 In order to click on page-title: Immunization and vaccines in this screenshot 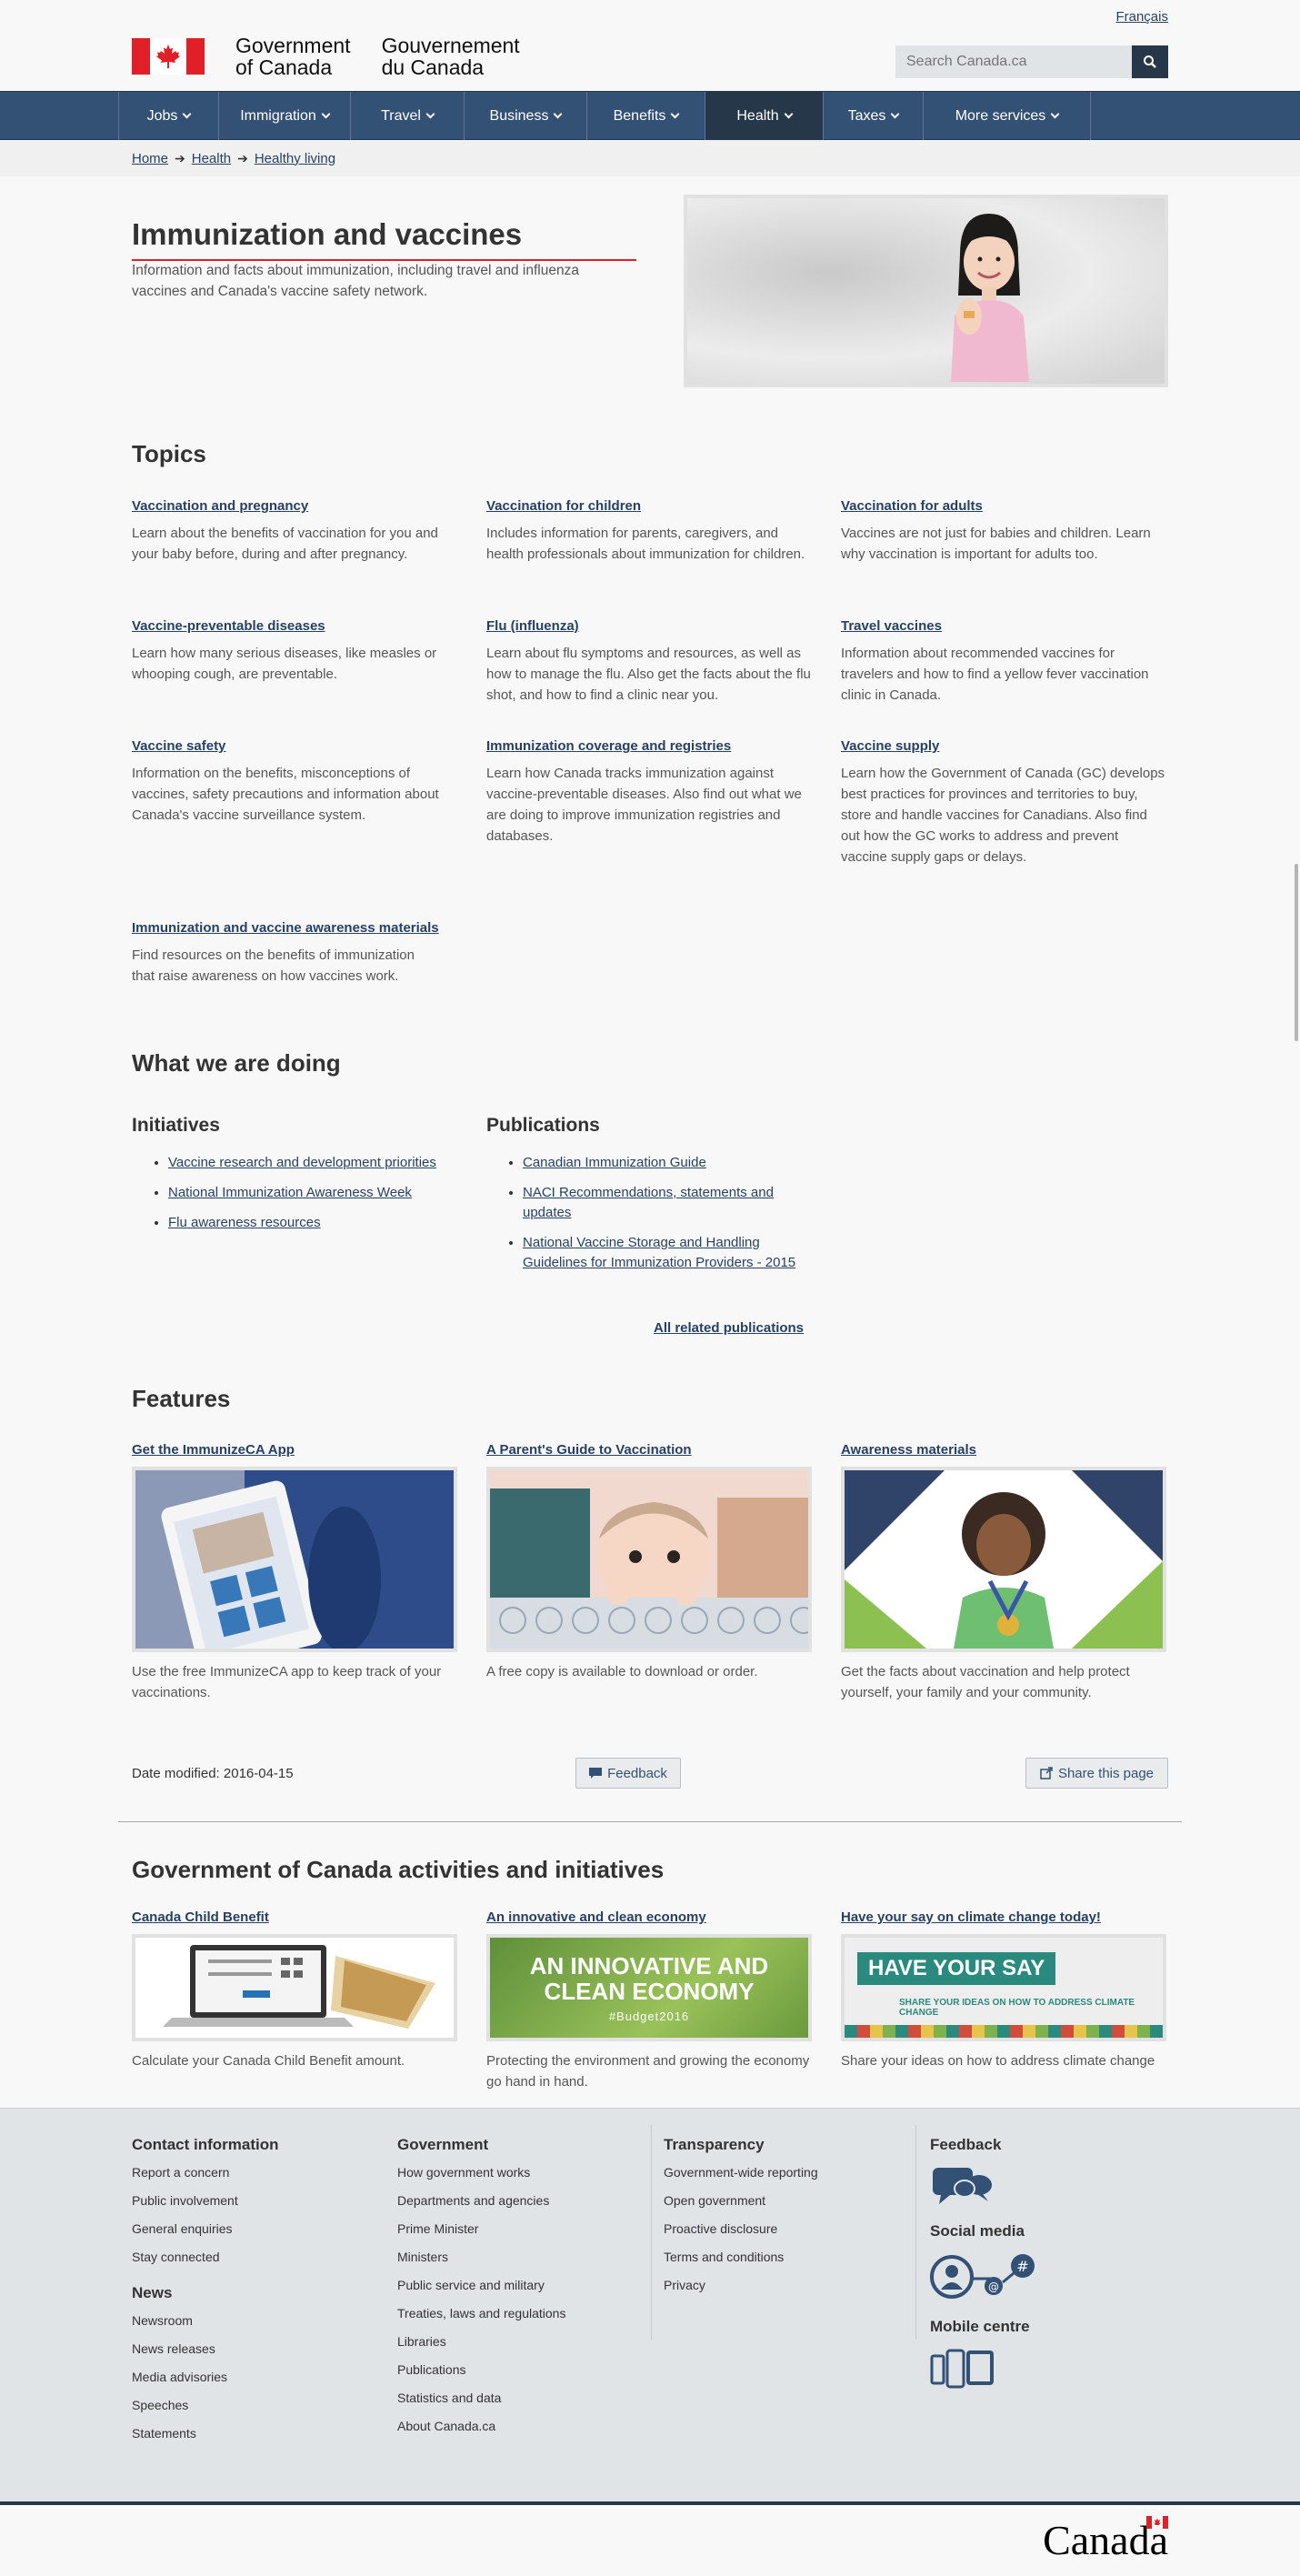, I will do `click(384, 239)`.